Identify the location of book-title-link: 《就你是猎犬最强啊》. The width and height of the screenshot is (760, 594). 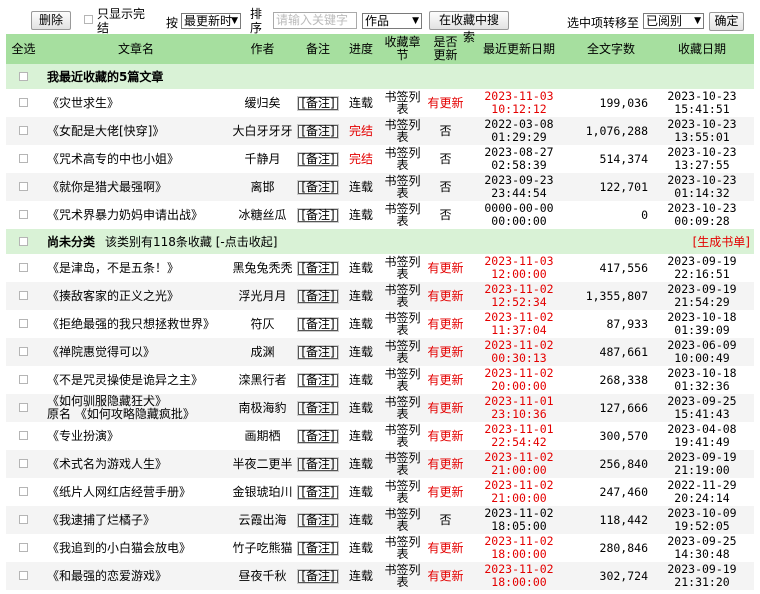
(107, 187).